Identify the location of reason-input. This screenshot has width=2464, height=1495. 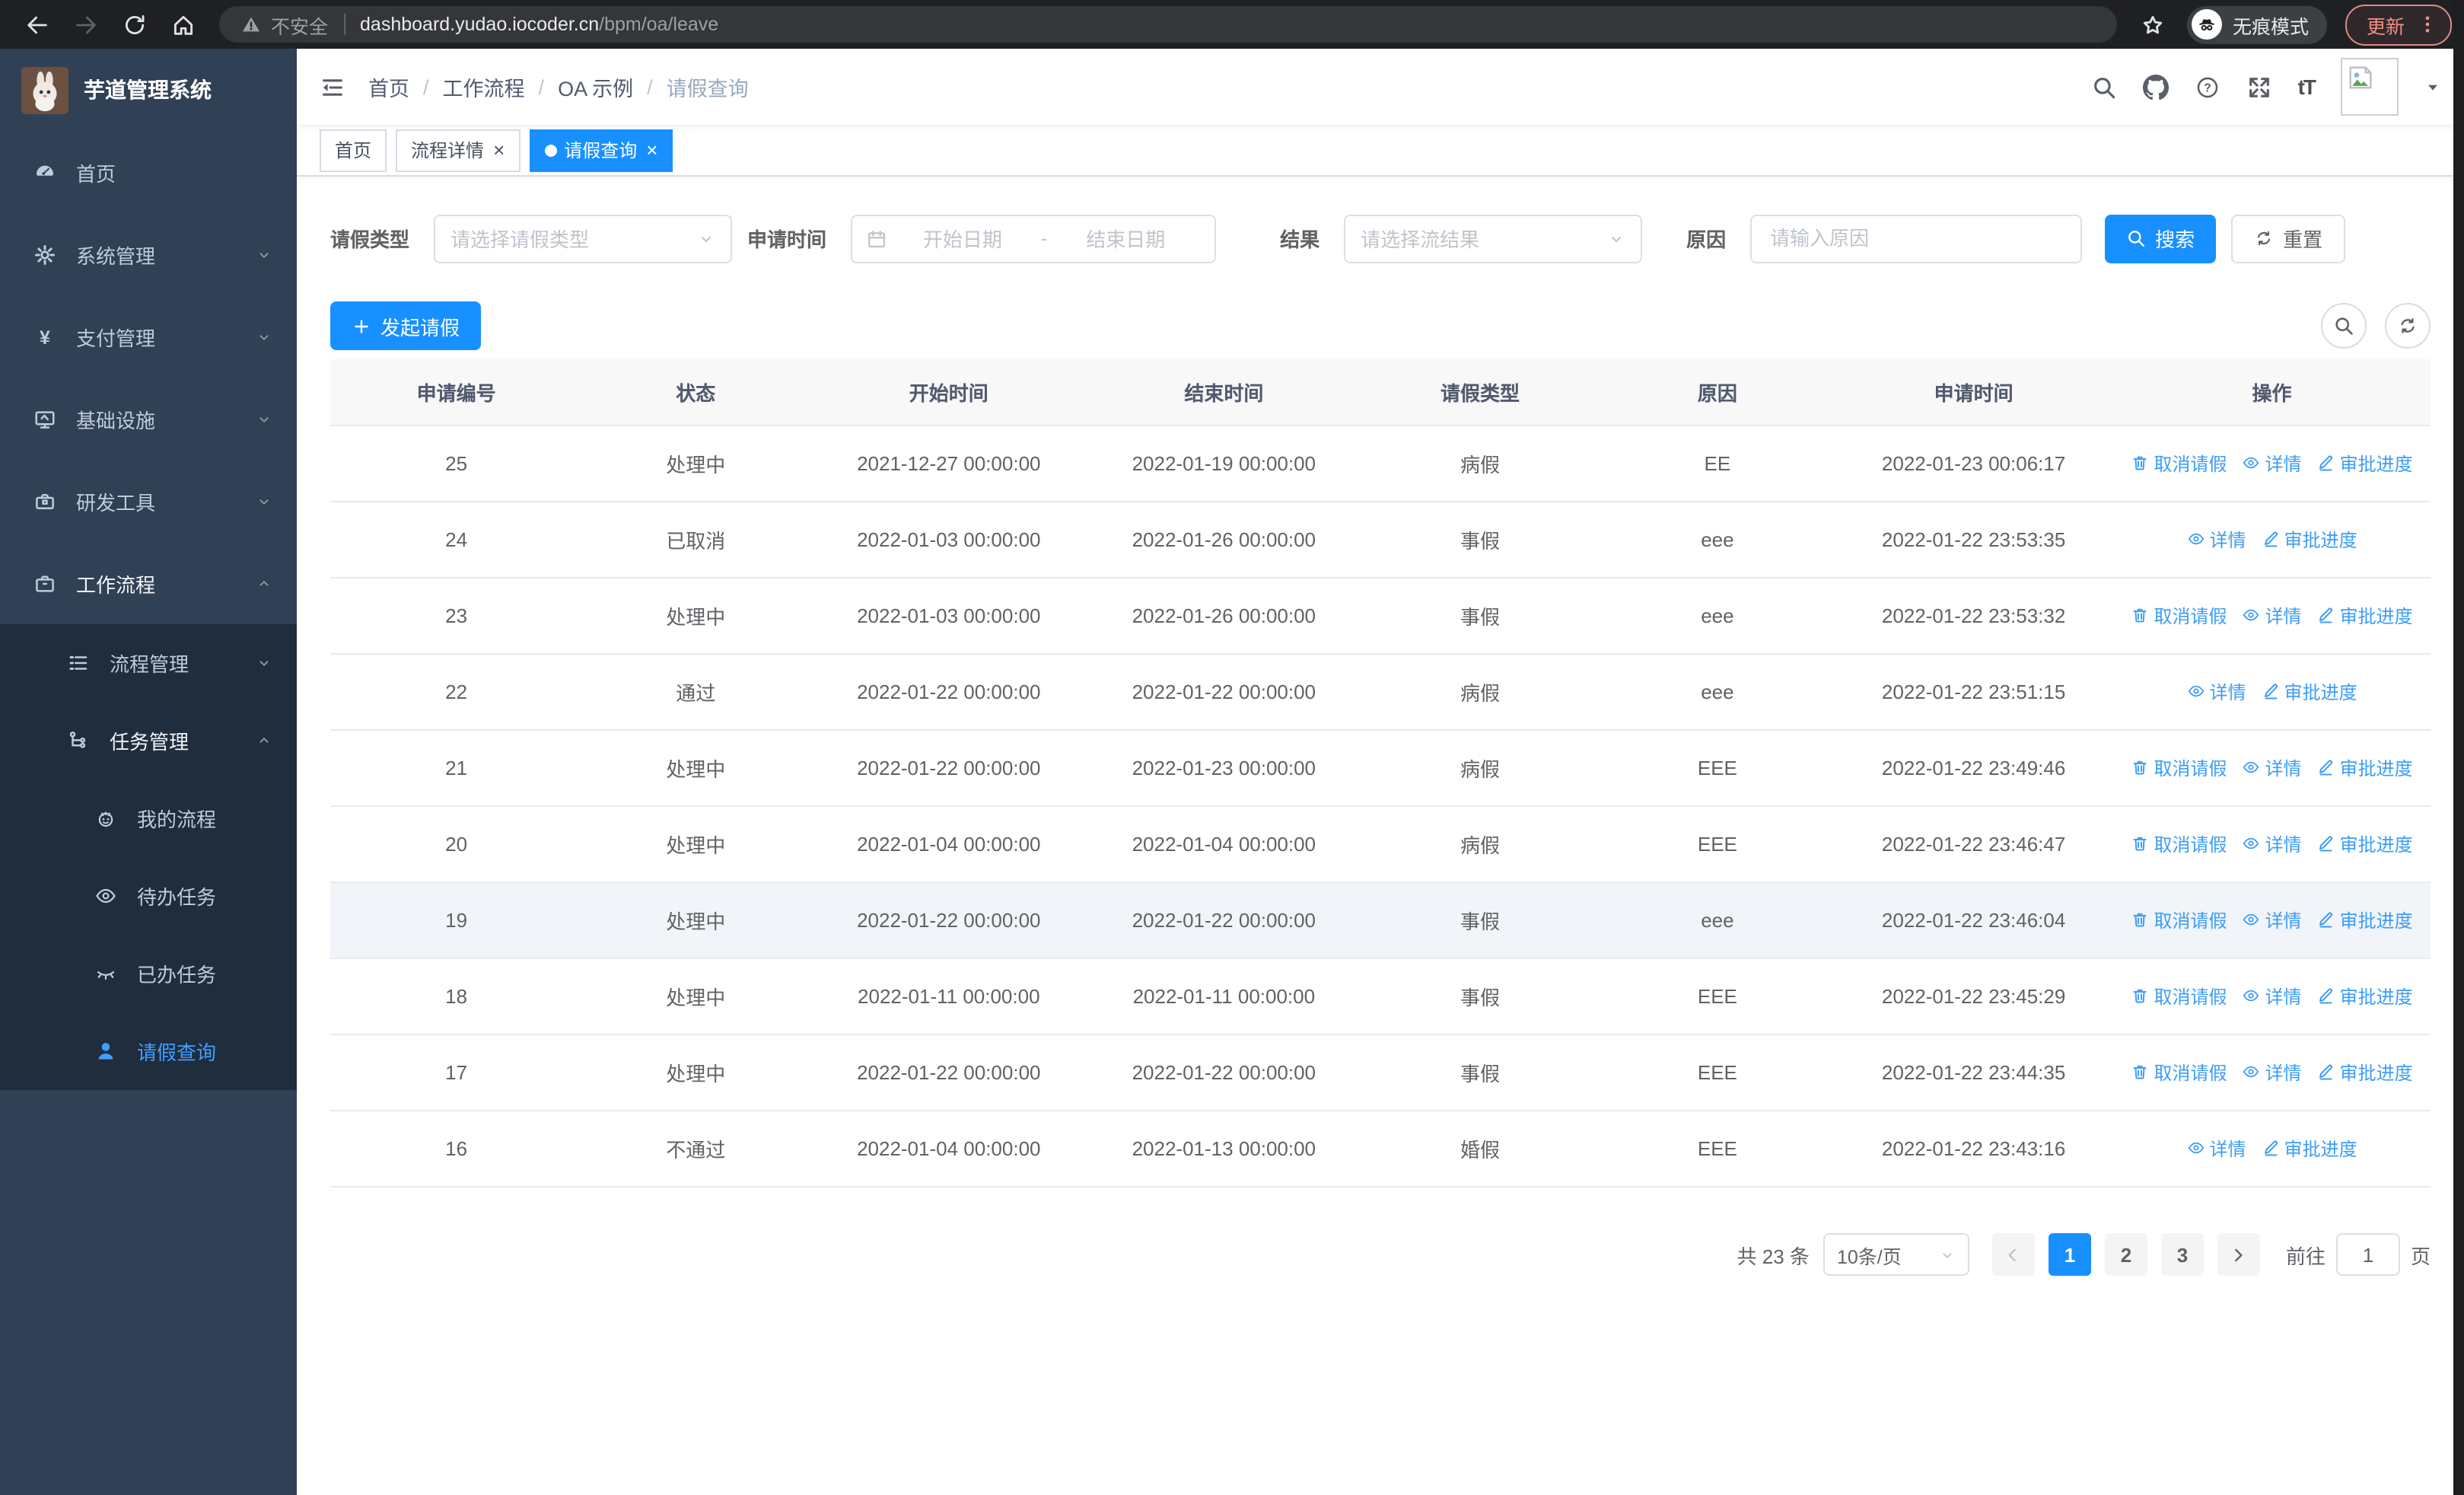
(1916, 238).